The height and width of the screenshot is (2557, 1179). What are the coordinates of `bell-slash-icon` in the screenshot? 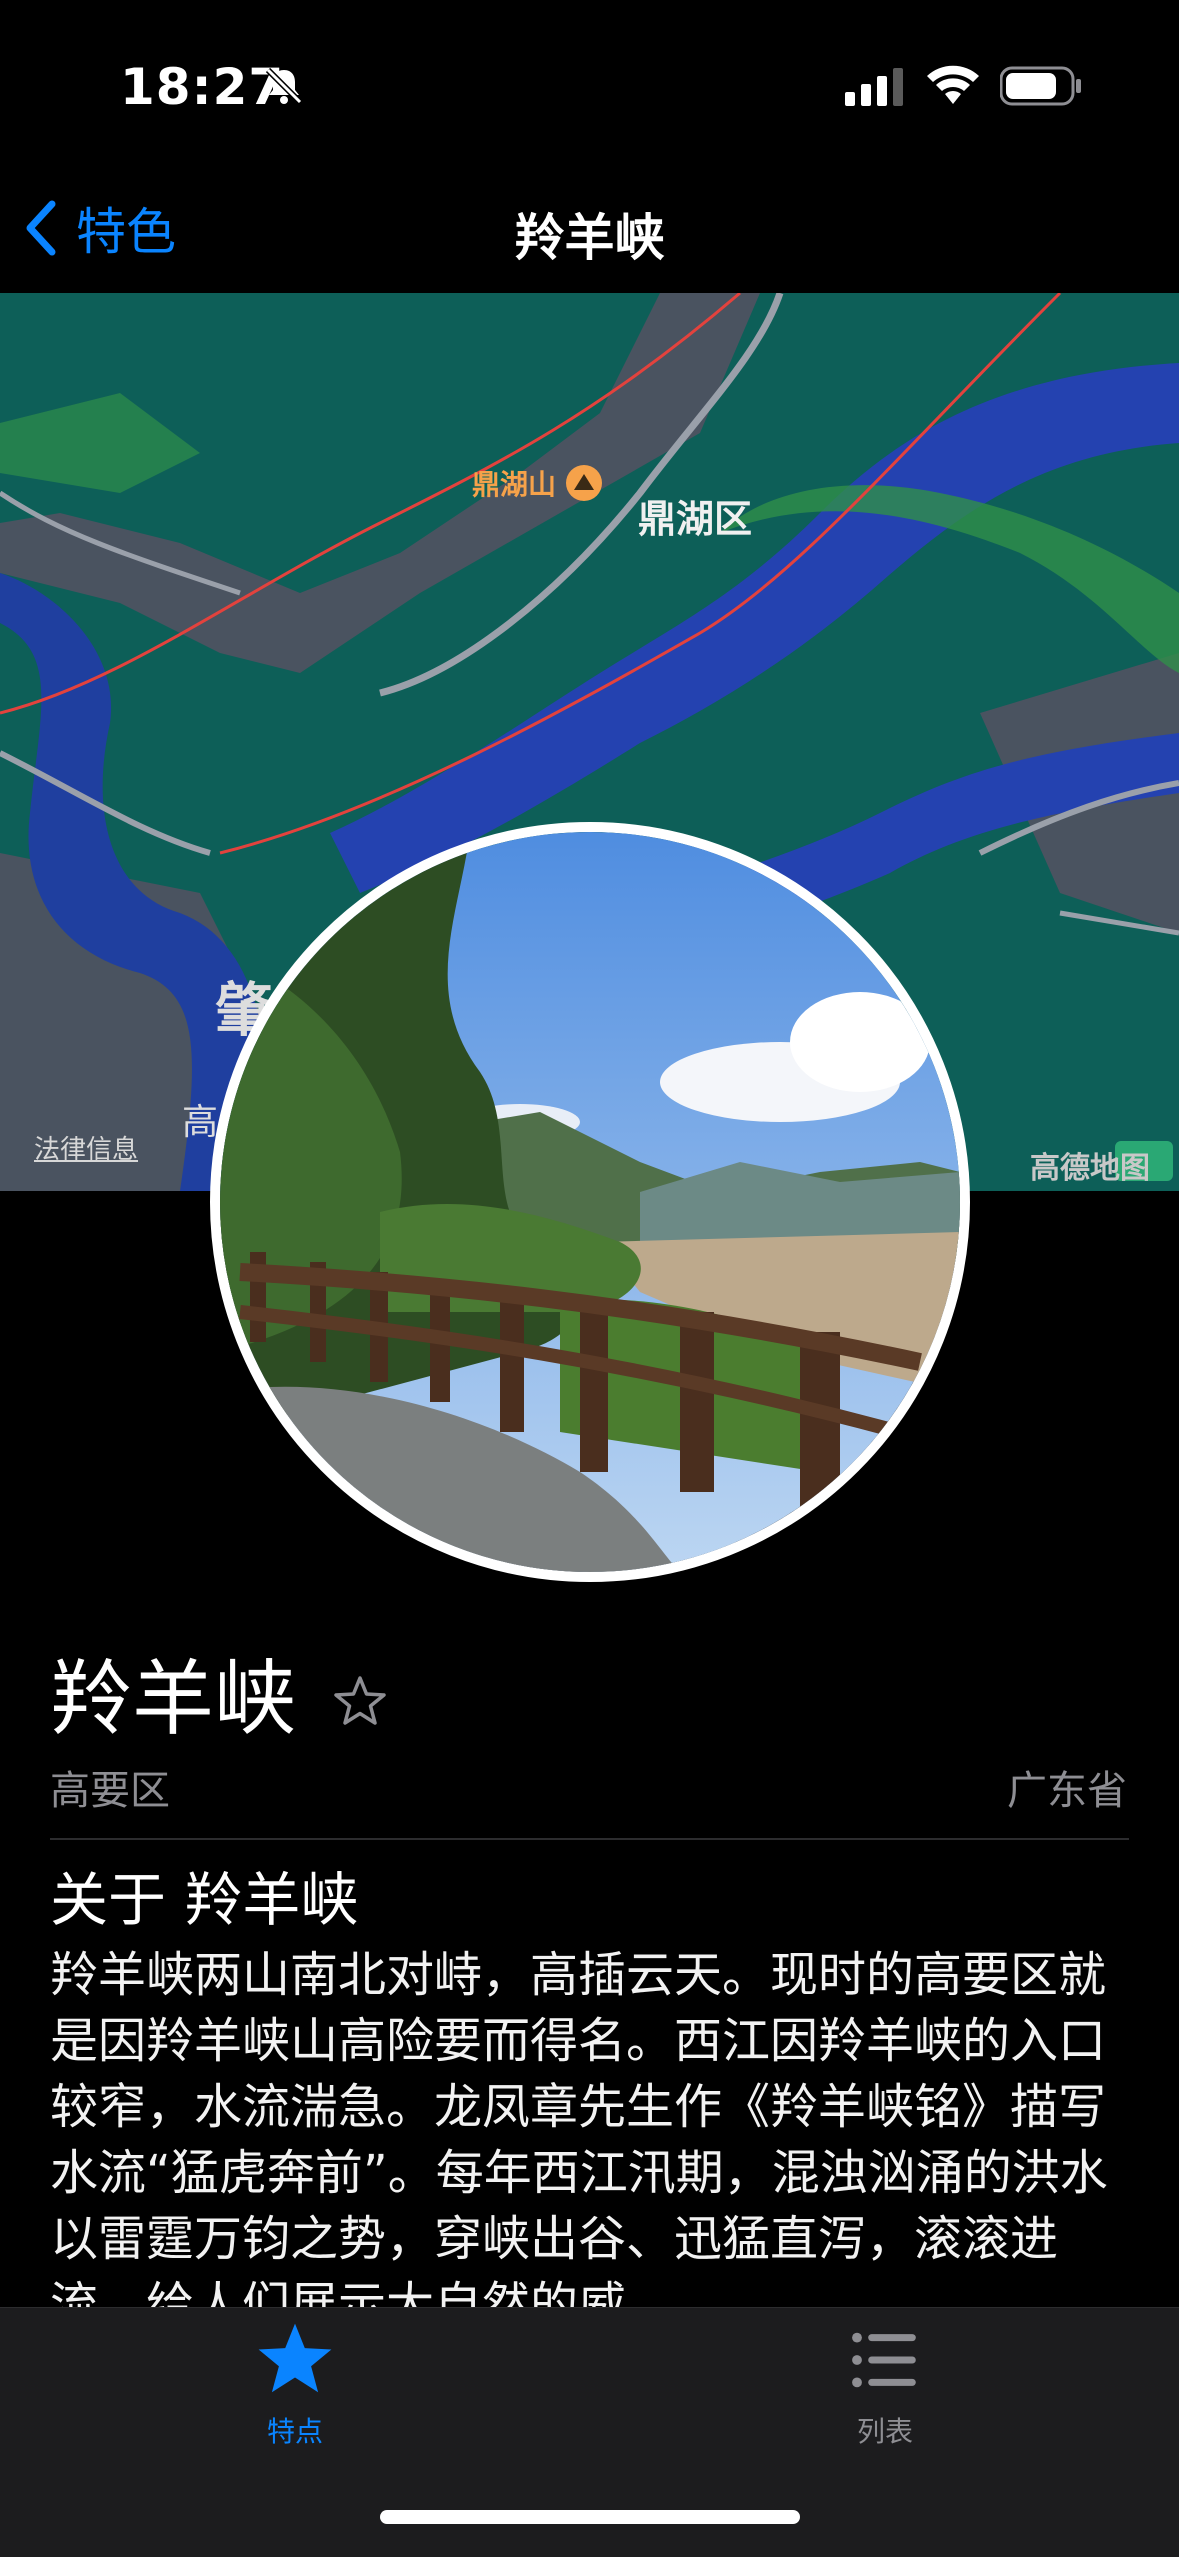 It's located at (284, 86).